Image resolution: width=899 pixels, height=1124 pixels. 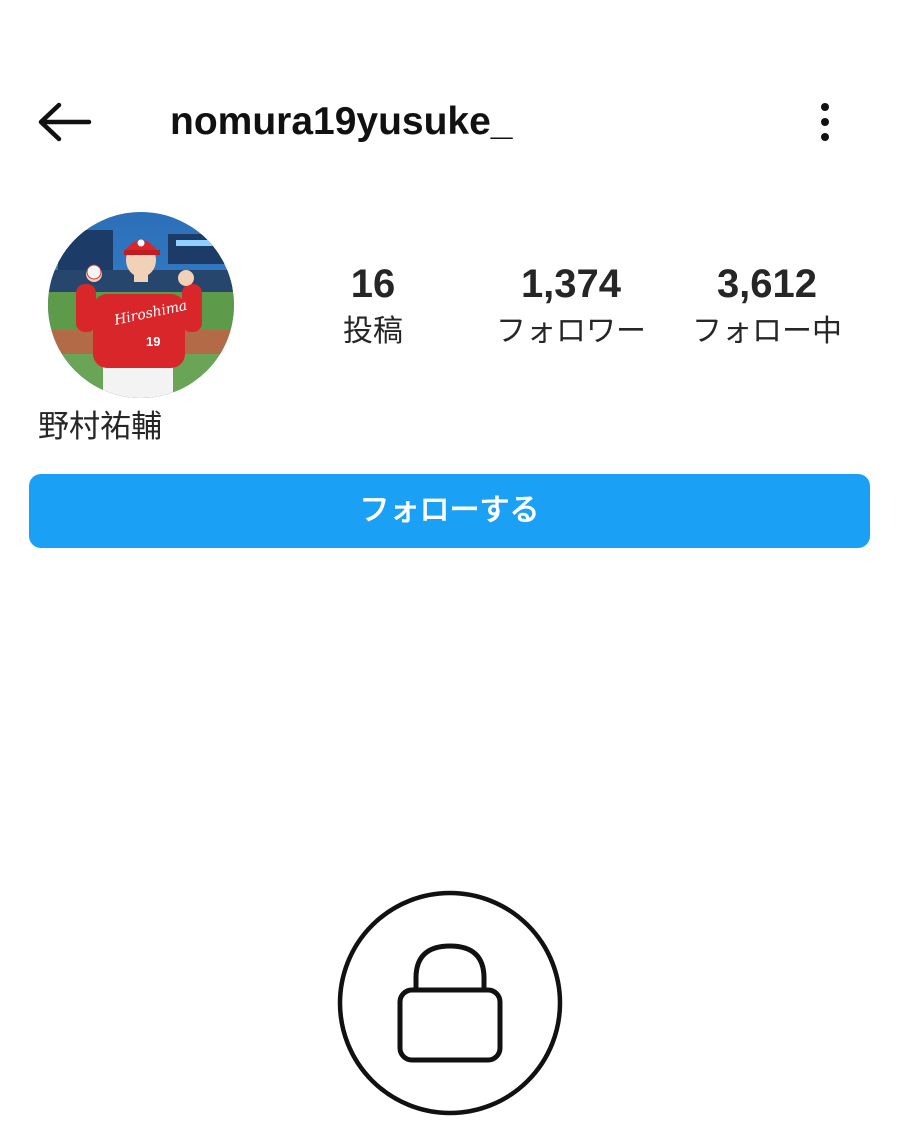 I want to click on stat-following-value: 3,612, so click(x=767, y=284).